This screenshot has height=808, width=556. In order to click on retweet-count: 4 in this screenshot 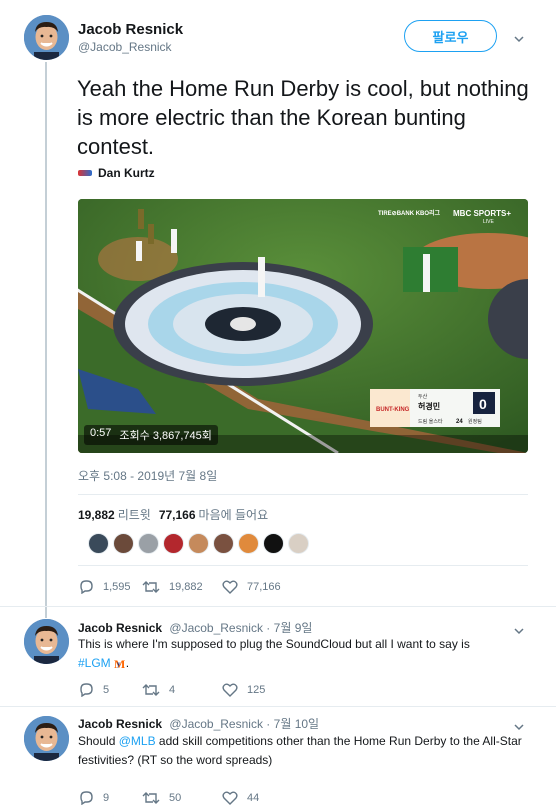, I will do `click(172, 690)`.